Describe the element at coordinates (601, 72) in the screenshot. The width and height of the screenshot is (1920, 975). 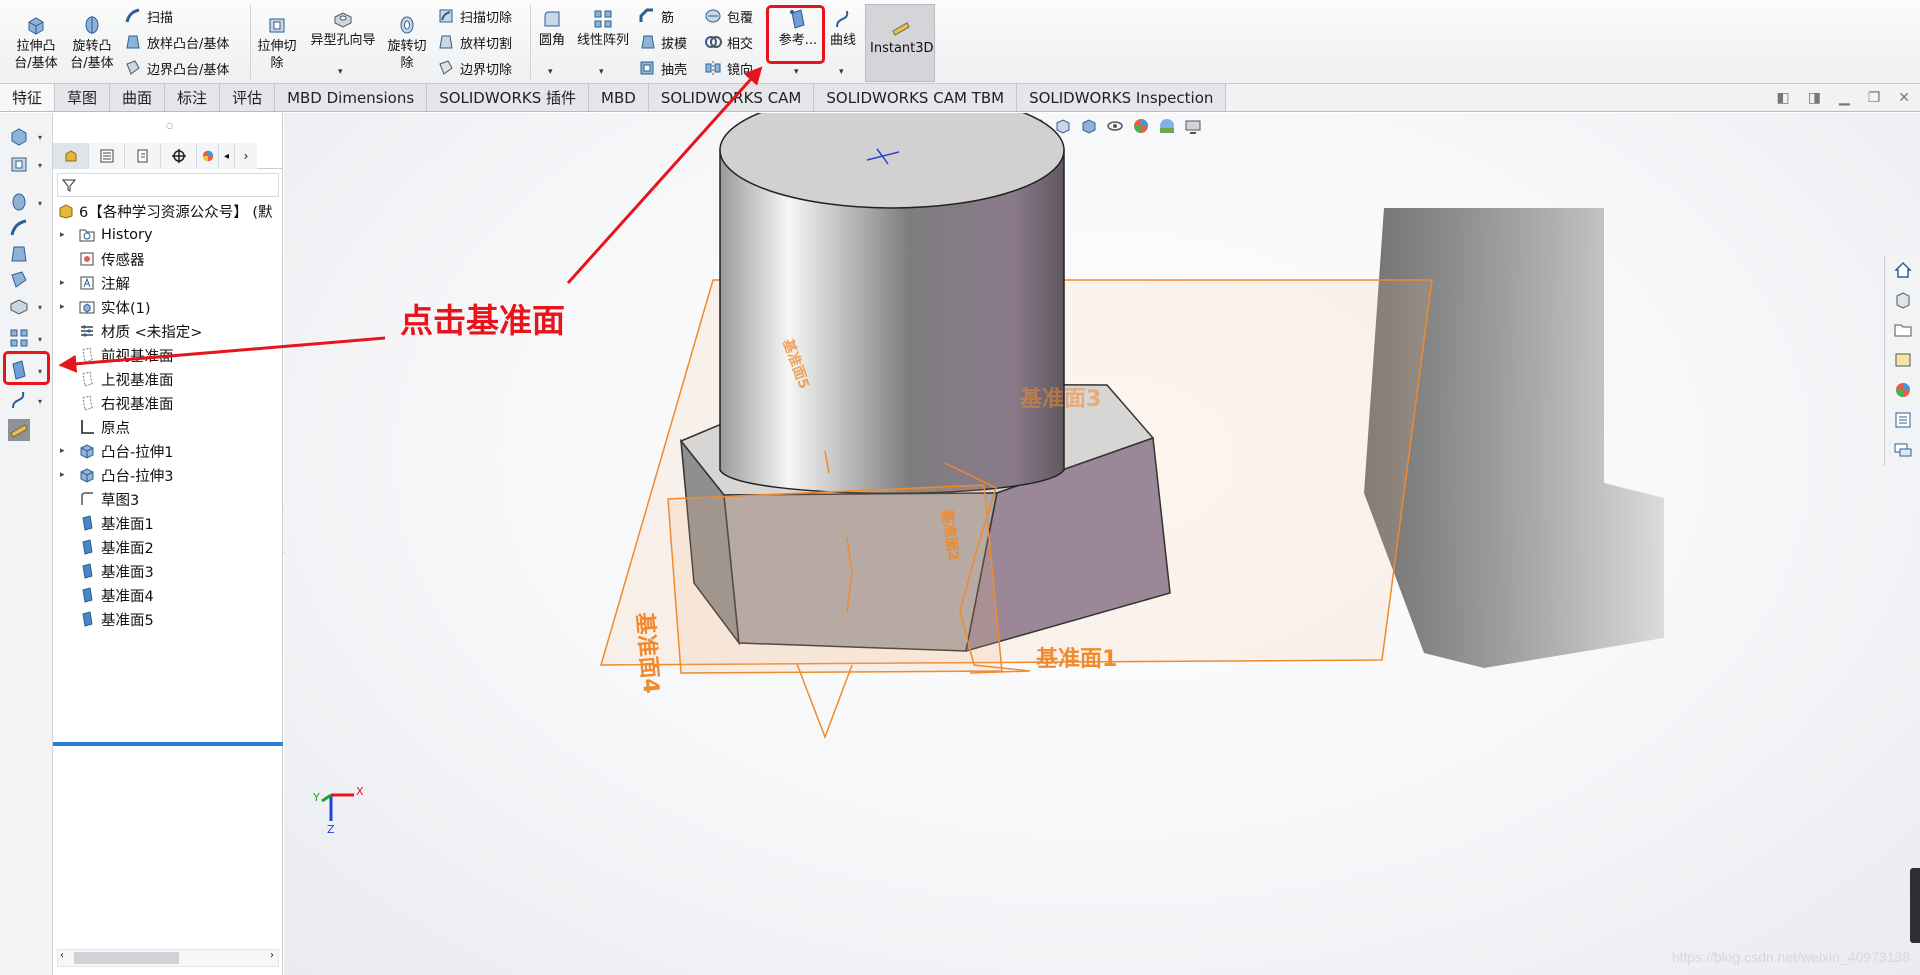
I see `linear-pattern-dropdown-icon: ▾` at that location.